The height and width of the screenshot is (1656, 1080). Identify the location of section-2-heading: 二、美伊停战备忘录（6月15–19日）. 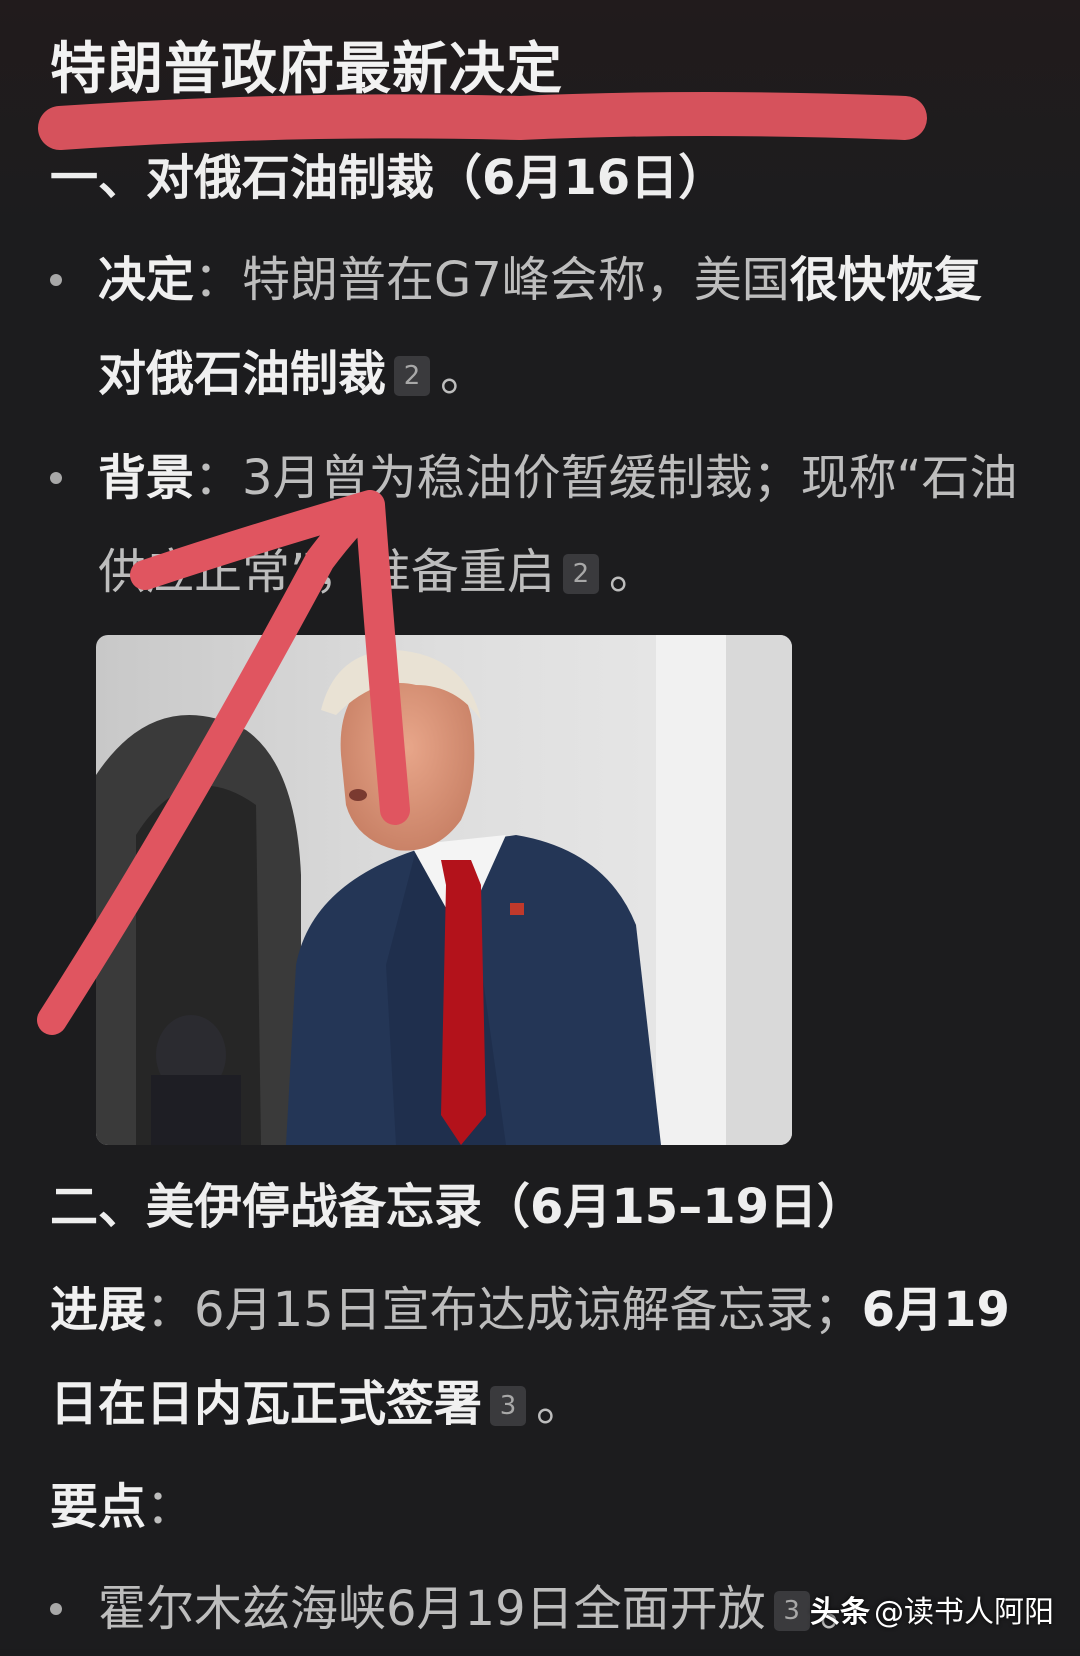
(457, 1207).